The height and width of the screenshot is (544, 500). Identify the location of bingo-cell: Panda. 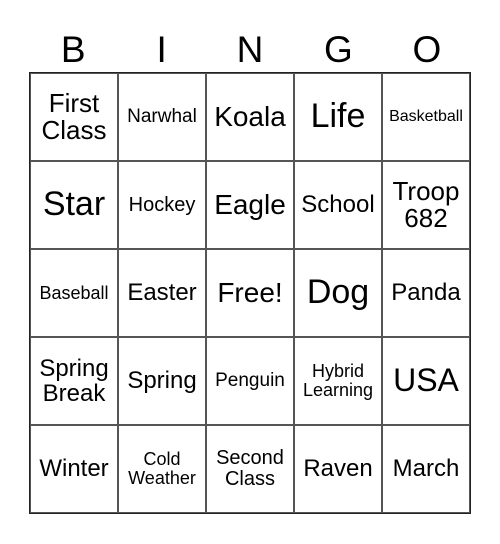
(426, 293).